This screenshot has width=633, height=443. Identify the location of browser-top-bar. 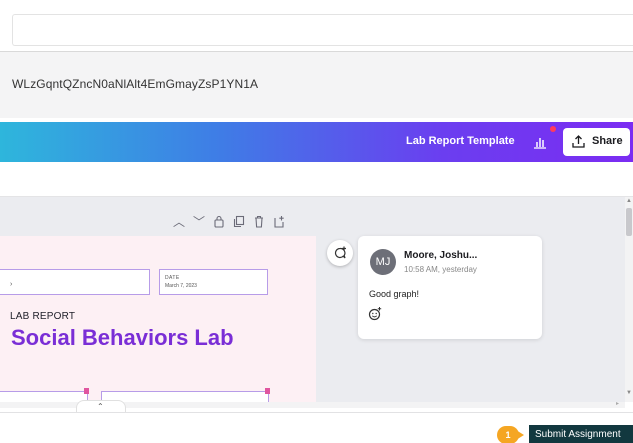
(316, 26).